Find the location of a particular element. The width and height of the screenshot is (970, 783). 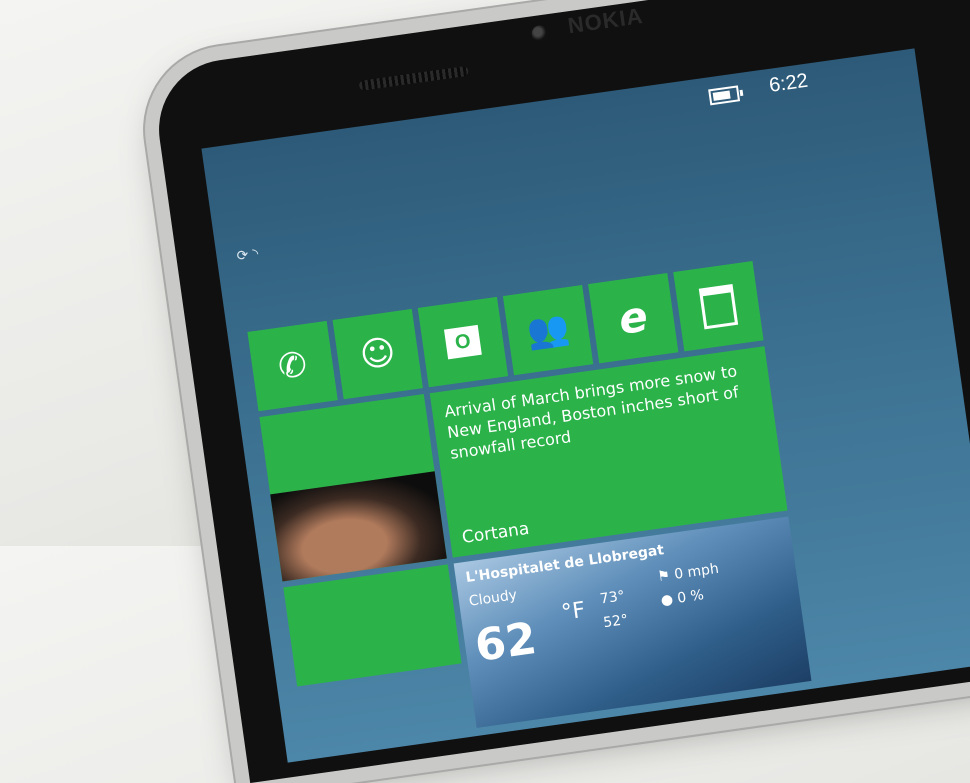

people-icon: 👥 is located at coordinates (548, 330).